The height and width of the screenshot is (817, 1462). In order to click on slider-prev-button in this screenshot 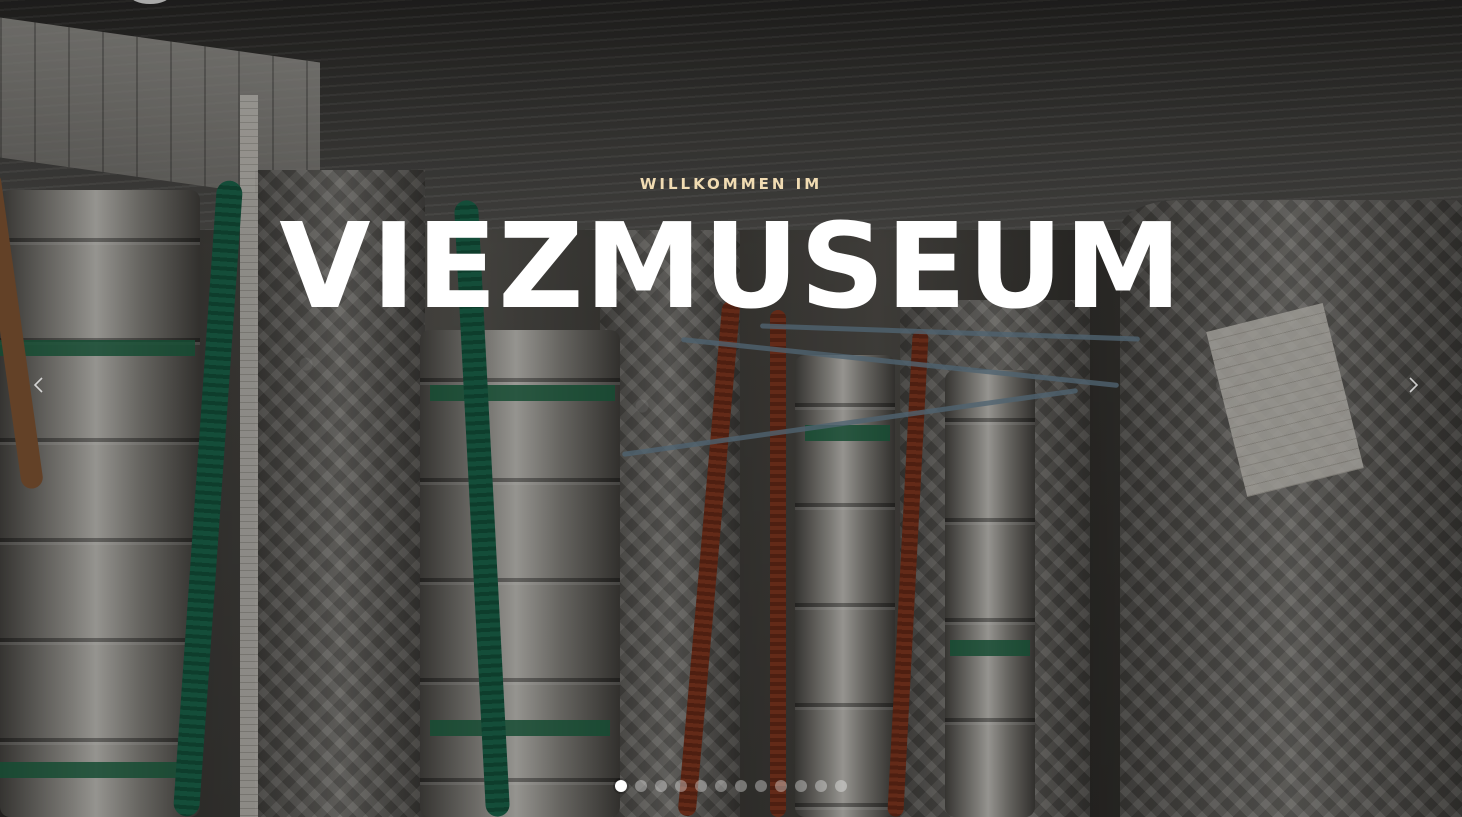, I will do `click(39, 385)`.